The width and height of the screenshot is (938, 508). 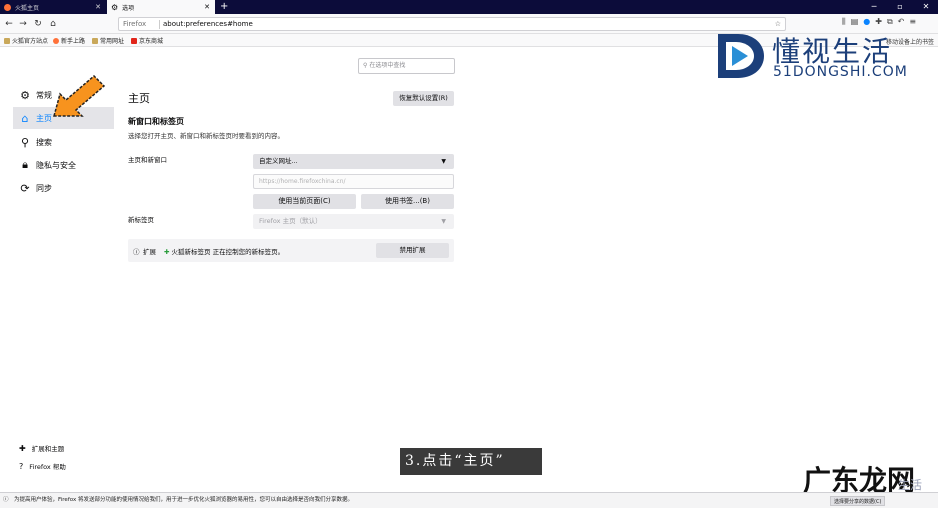 I want to click on extension-notice-text: ✚ 火狐新标签页 正在控制您的新标签页。, so click(x=224, y=252).